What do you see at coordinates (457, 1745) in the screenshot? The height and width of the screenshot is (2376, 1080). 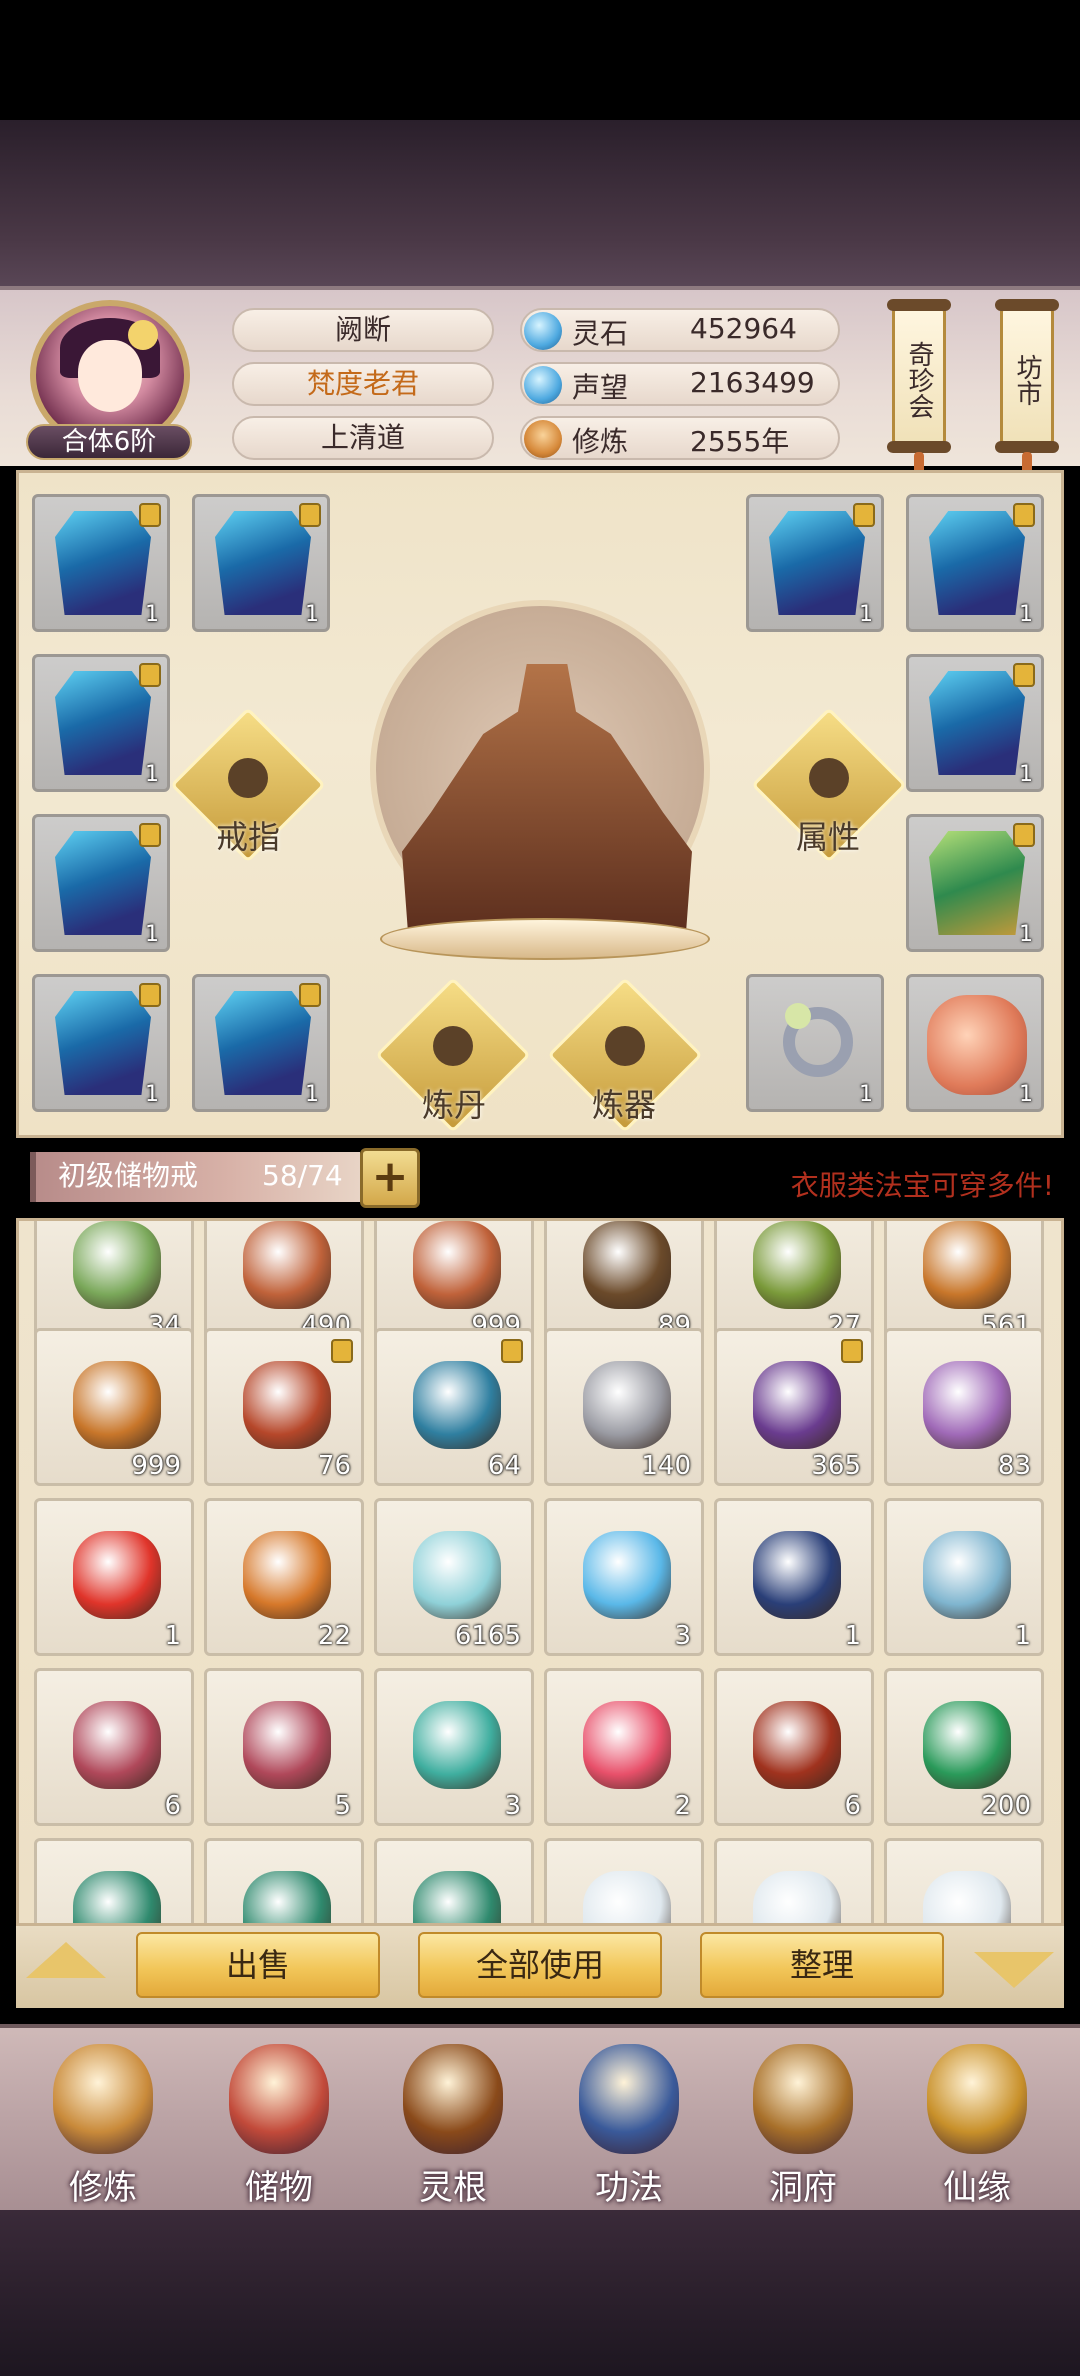 I see `jade-rice-icon` at bounding box center [457, 1745].